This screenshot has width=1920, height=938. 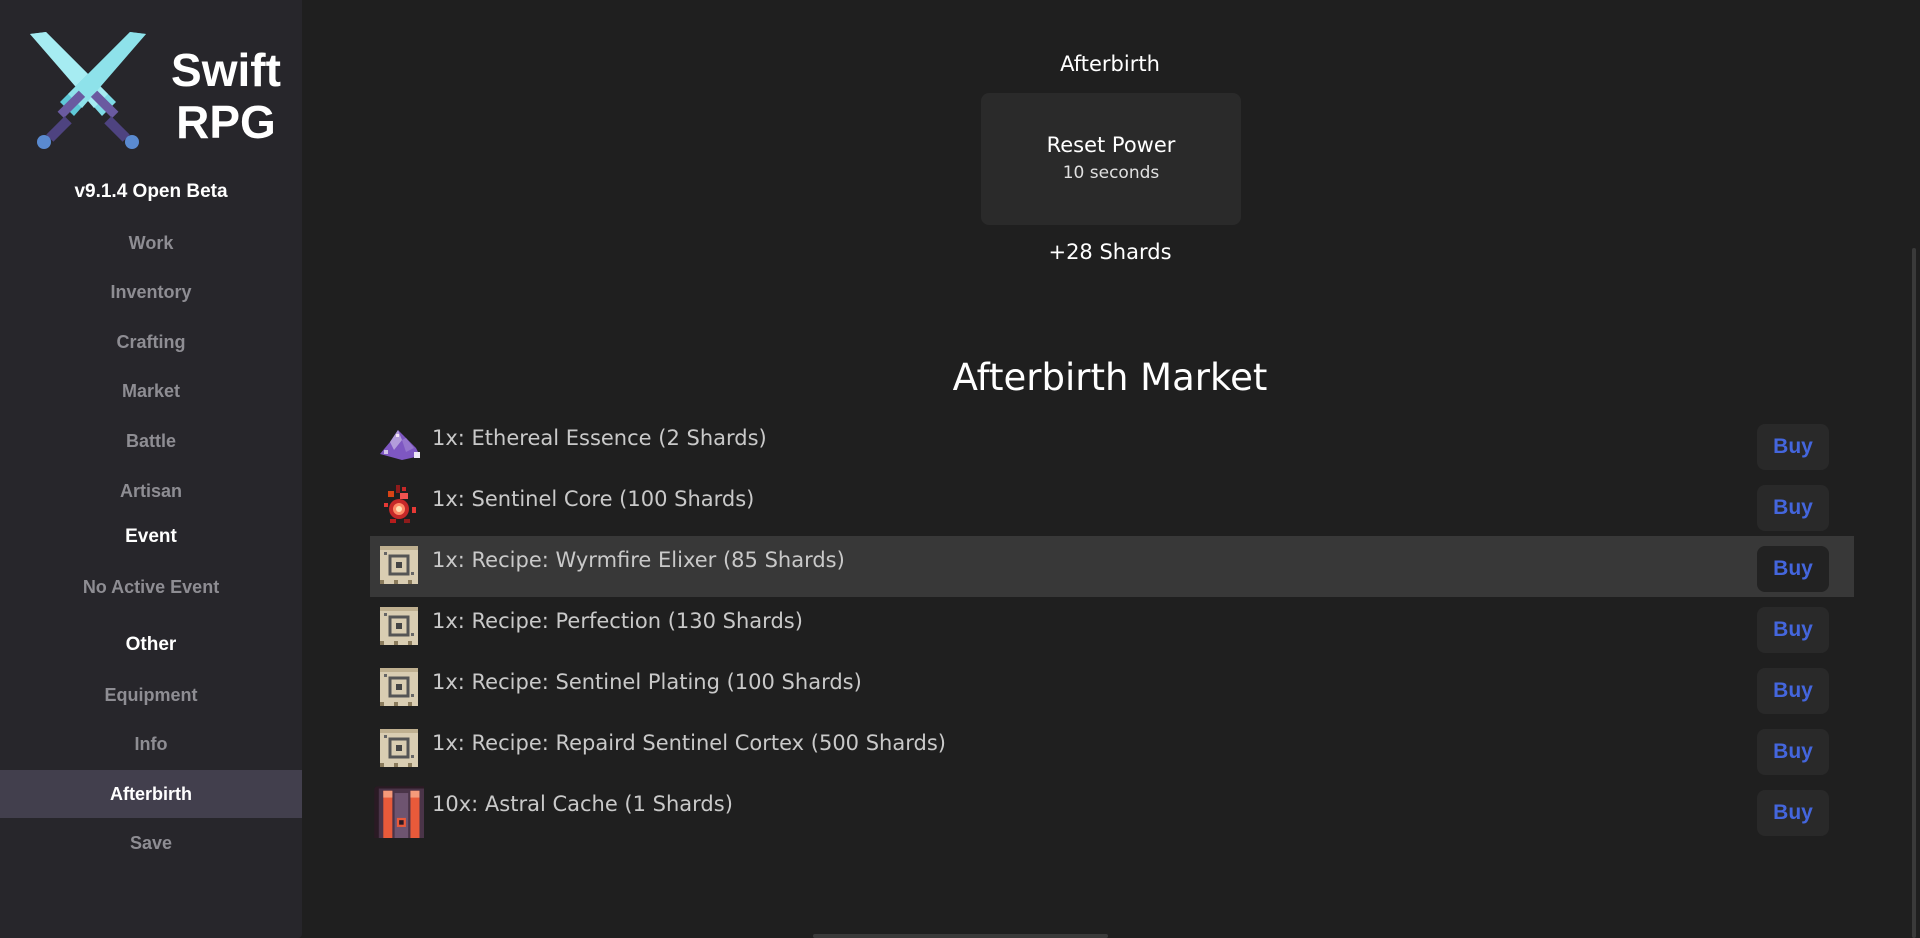 I want to click on afterbirth-title: Afterbirth, so click(x=1110, y=64).